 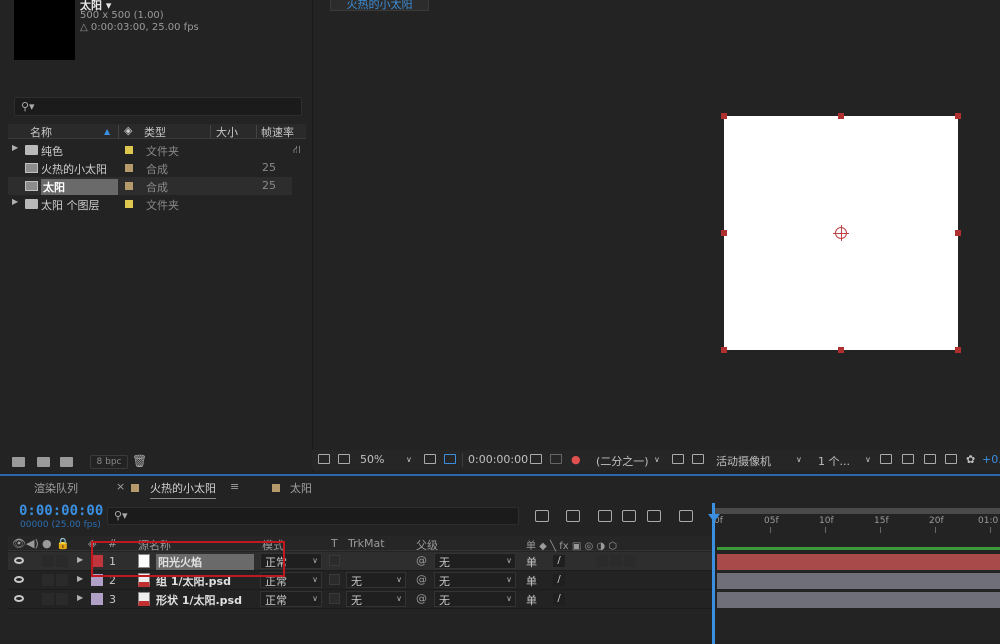 What do you see at coordinates (629, 516) in the screenshot?
I see `frame-blending-icon` at bounding box center [629, 516].